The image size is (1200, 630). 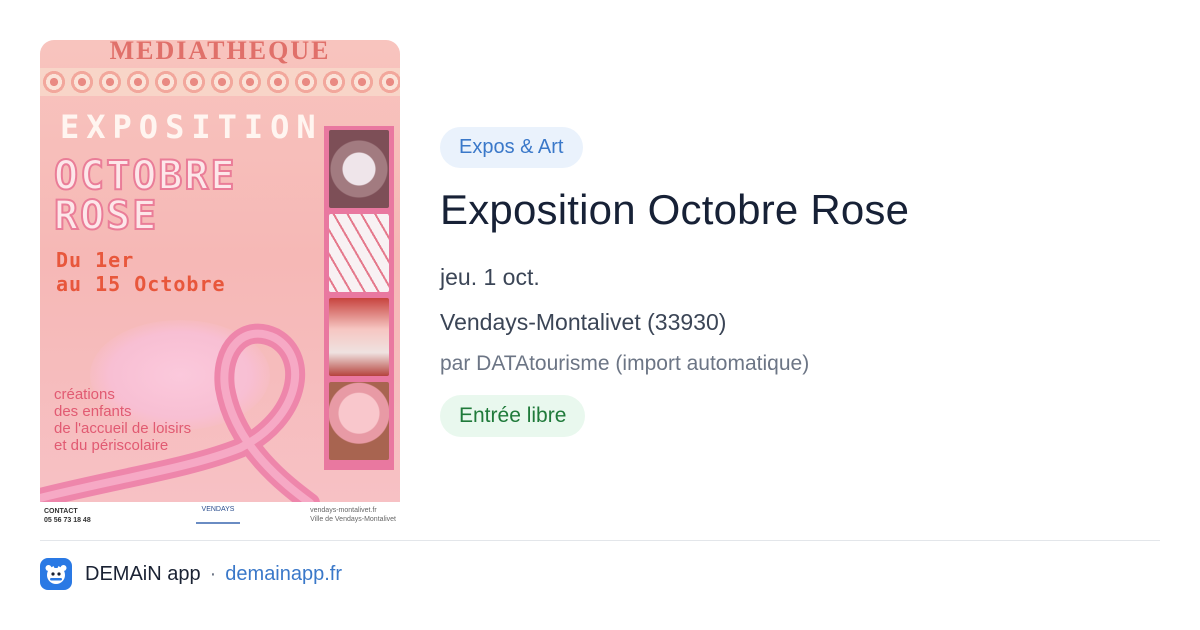 I want to click on poster-facebook: Ville de Vendays-Montalivet, so click(x=353, y=519).